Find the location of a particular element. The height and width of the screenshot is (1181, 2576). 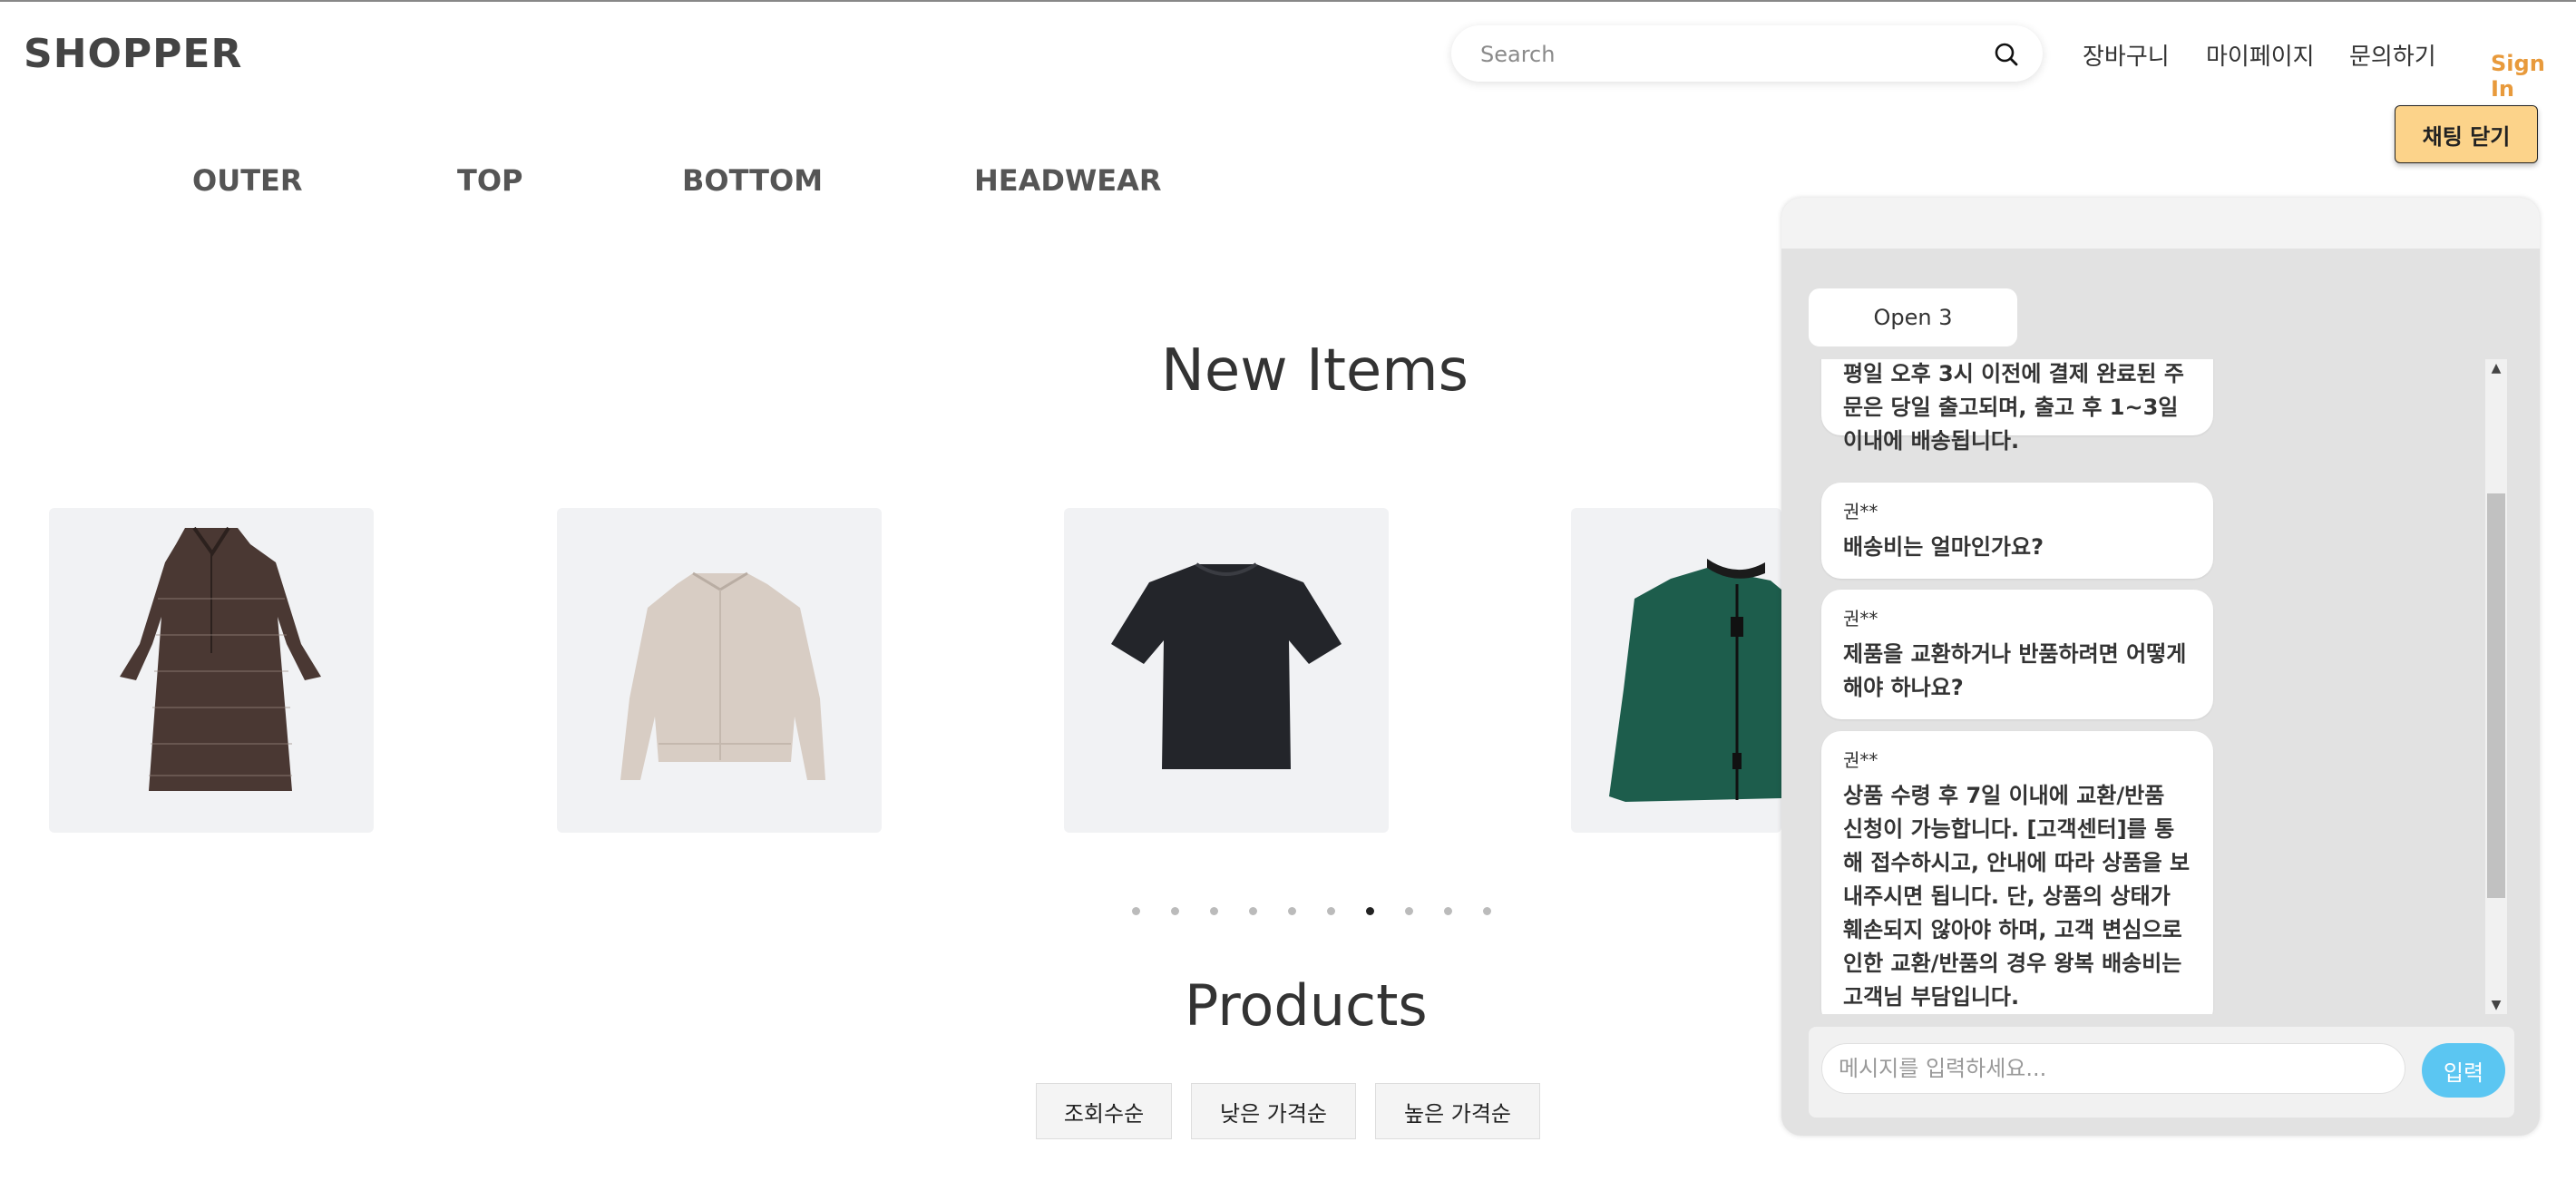

category-headwear: HEADWEAR is located at coordinates (1068, 181).